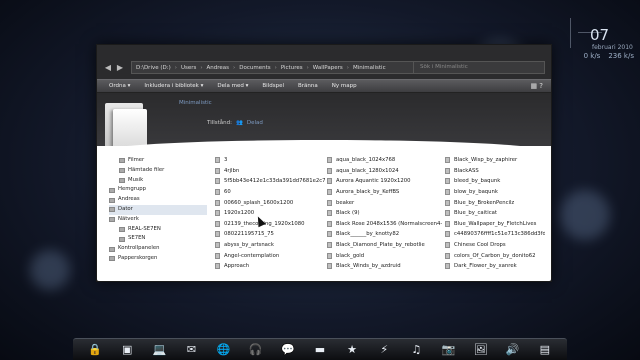 This screenshot has width=640, height=360. I want to click on breadcrumb-item: Minimalistic, so click(369, 68).